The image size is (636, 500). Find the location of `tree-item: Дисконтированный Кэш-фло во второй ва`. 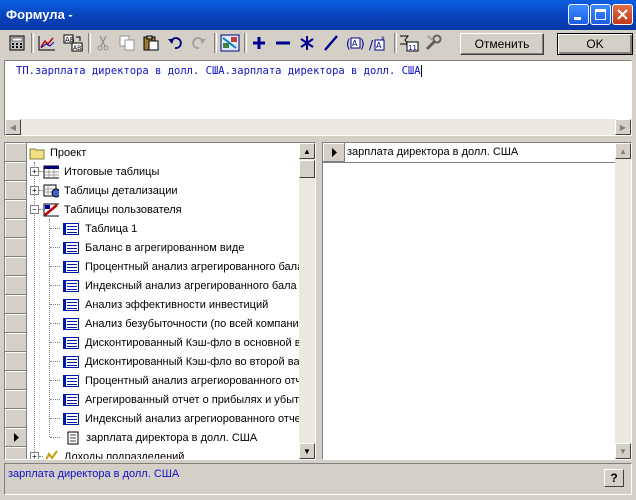

tree-item: Дисконтированный Кэш-фло во второй ва is located at coordinates (180, 361).